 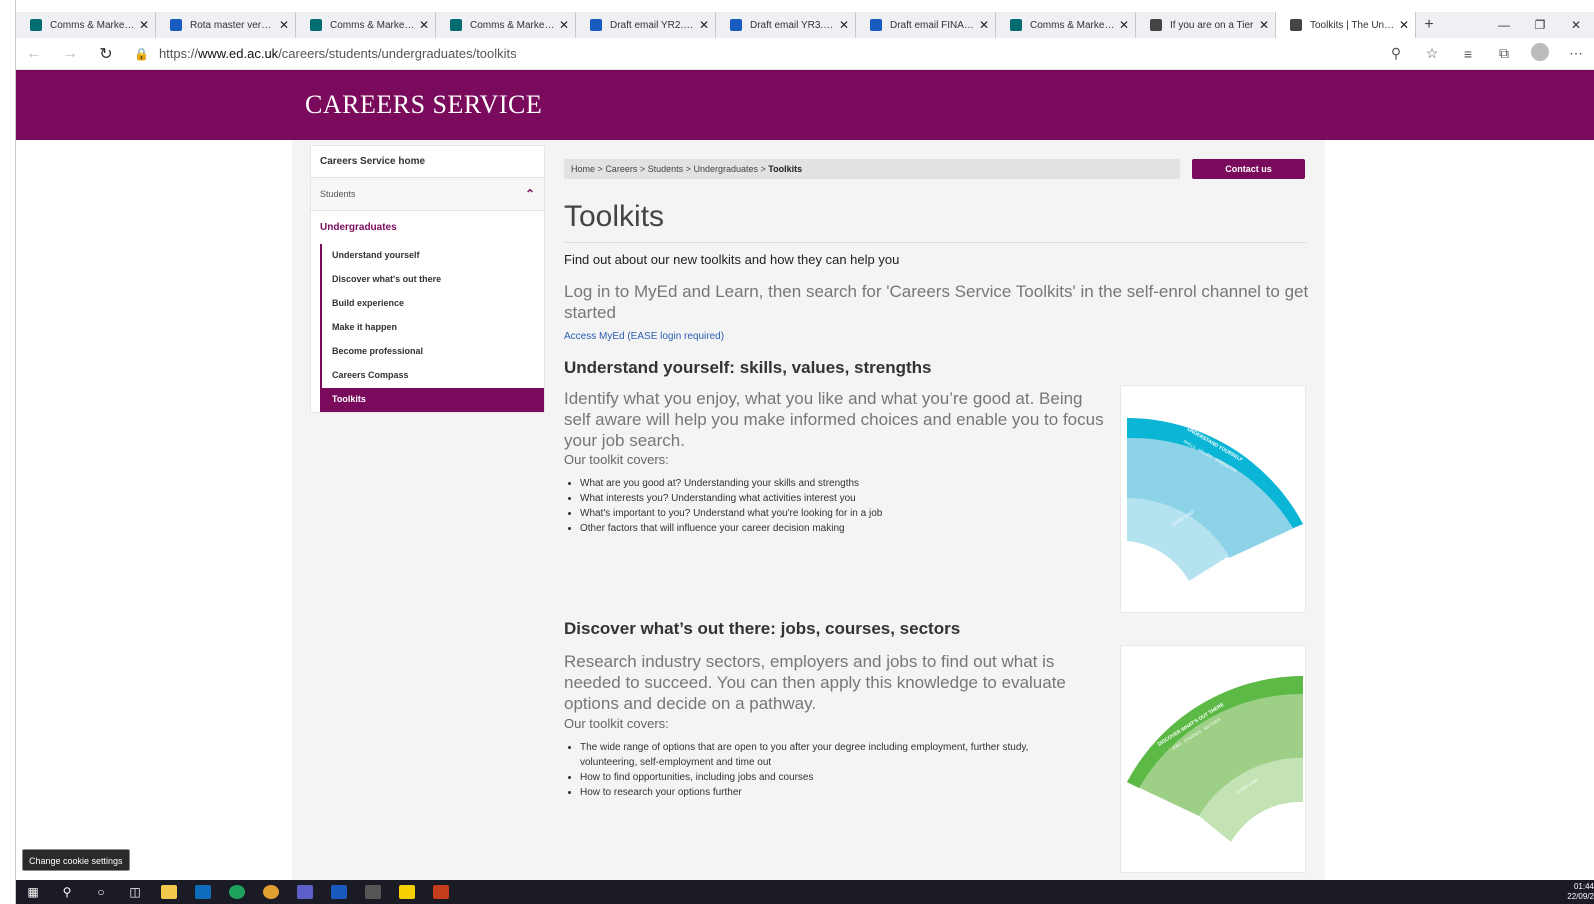 What do you see at coordinates (805, 892) in the screenshot?
I see `windows-taskbar: ▦ ⚲ ○ ◫ 01:44 22/09/2` at bounding box center [805, 892].